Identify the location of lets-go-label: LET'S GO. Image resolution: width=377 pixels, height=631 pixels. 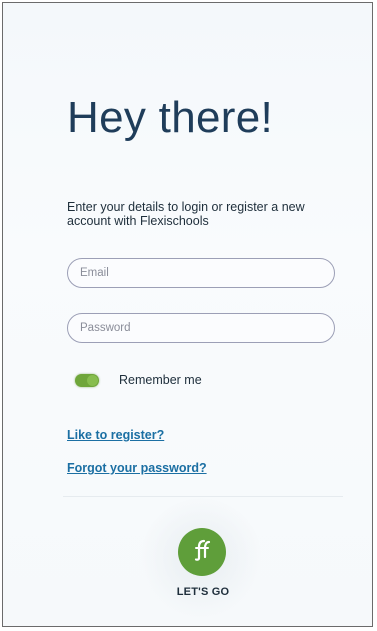
(203, 592).